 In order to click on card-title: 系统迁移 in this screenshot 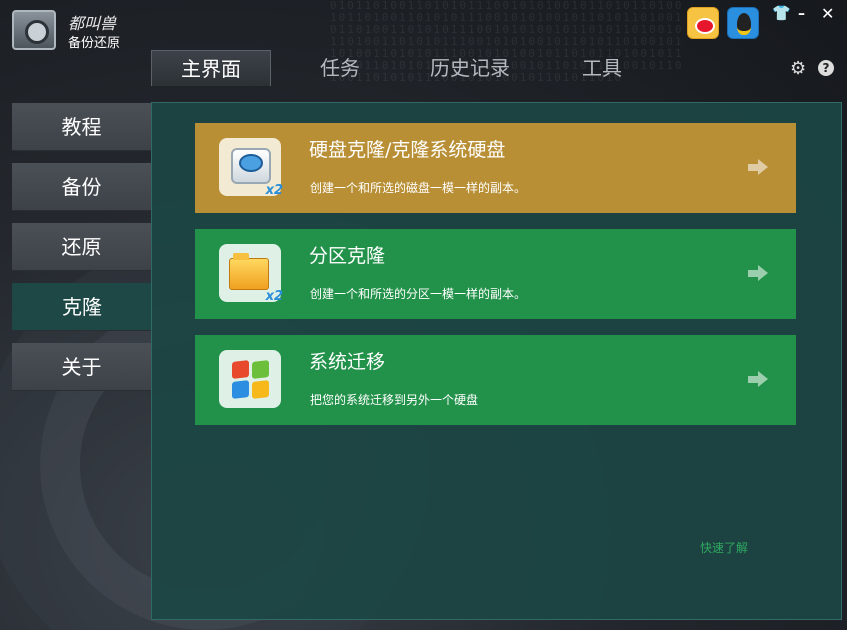, I will do `click(347, 362)`.